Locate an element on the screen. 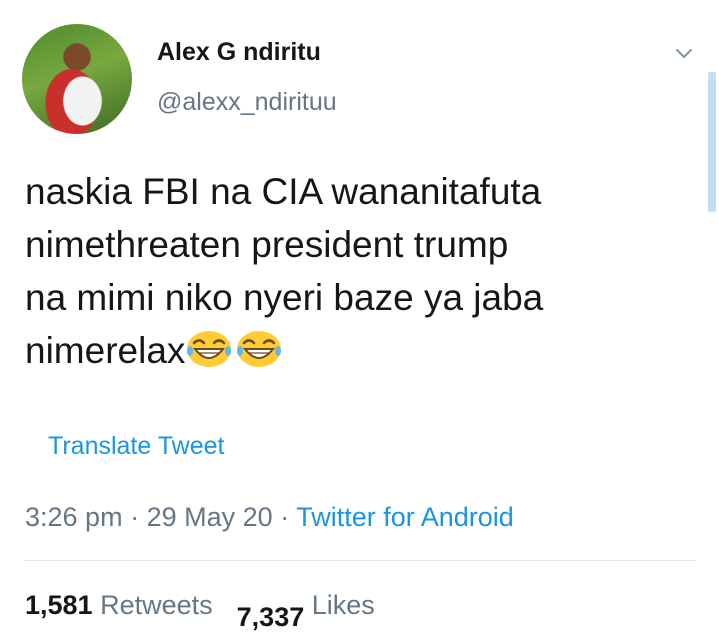 The image size is (719, 638). tweet-line: na mimi niko nyeri baze ya jaba is located at coordinates (284, 297).